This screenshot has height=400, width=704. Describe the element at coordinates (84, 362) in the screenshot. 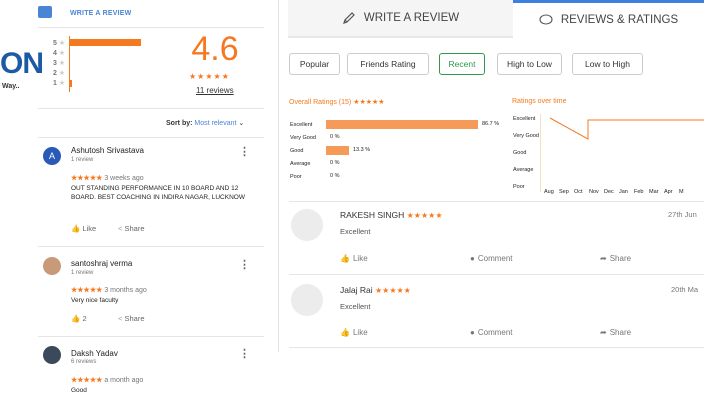

I see `reviewer-count: 6 reviews` at that location.